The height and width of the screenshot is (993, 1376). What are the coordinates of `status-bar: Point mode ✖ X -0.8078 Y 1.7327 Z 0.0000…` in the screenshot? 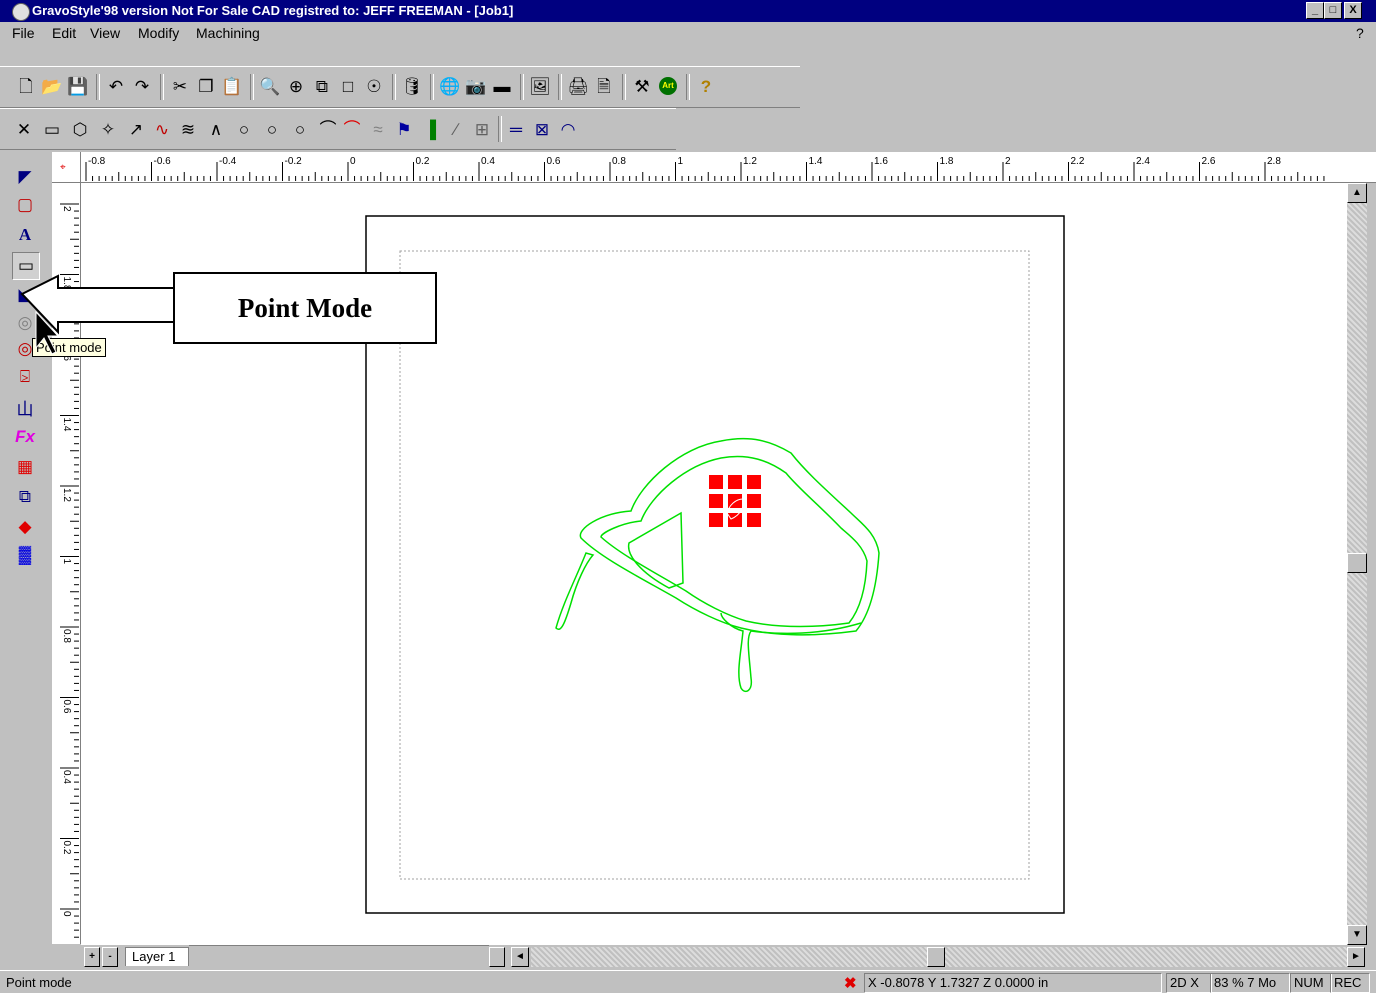 It's located at (688, 981).